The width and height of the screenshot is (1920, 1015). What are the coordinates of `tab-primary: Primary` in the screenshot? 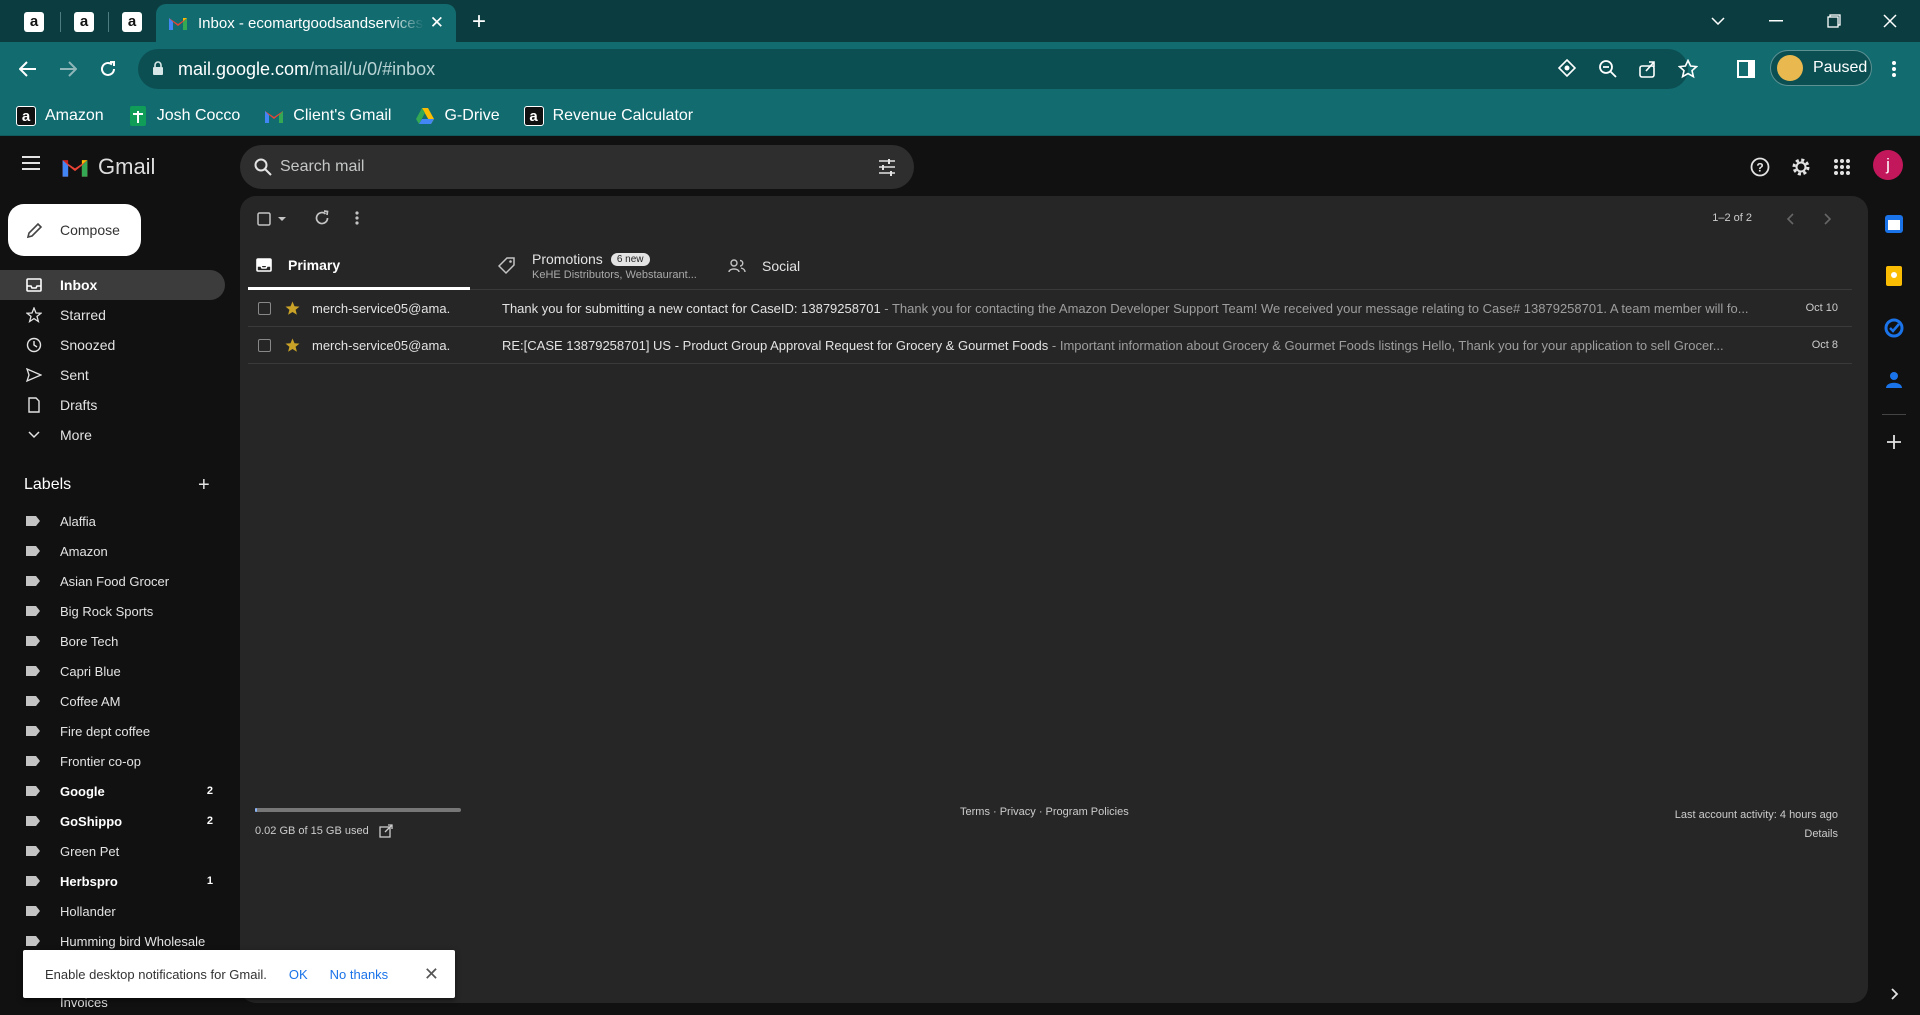 It's located at (359, 266).